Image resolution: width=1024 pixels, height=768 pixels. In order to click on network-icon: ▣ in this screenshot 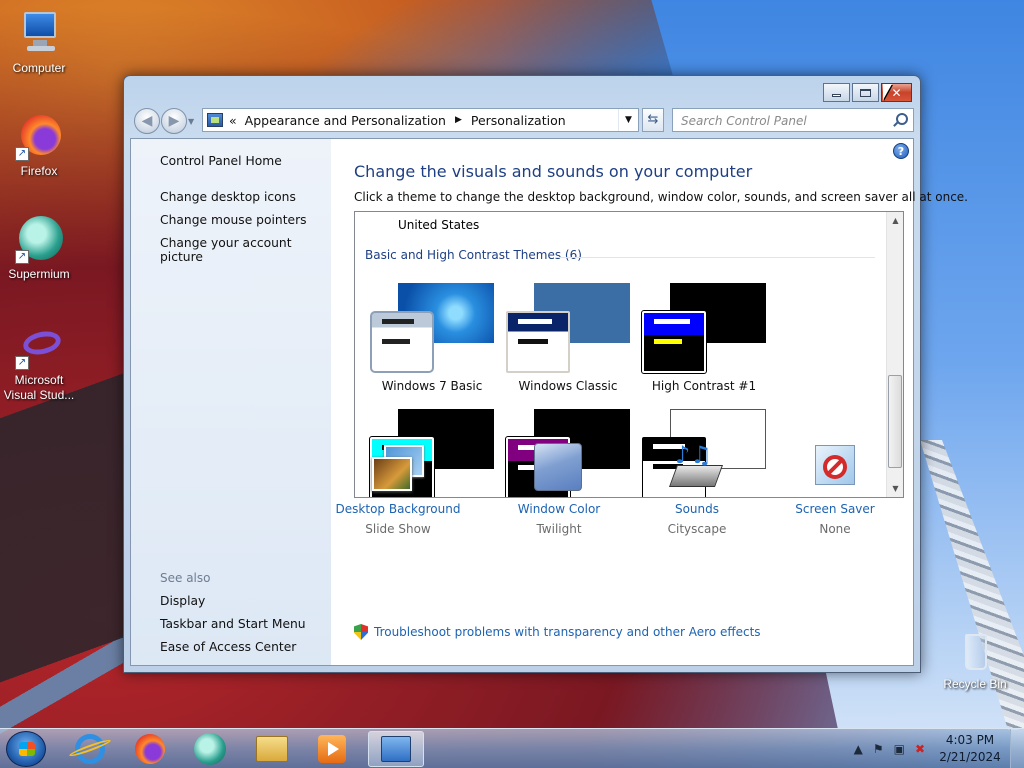, I will do `click(899, 749)`.